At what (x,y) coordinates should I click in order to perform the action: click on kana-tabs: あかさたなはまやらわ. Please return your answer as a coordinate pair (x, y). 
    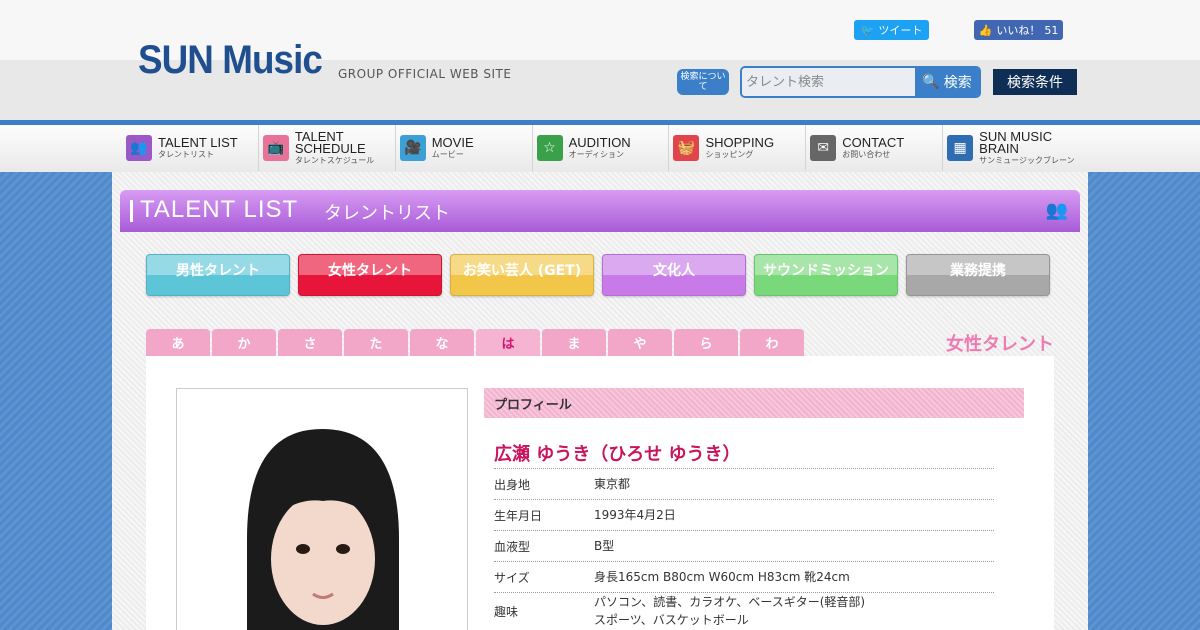
    Looking at the image, I should click on (475, 342).